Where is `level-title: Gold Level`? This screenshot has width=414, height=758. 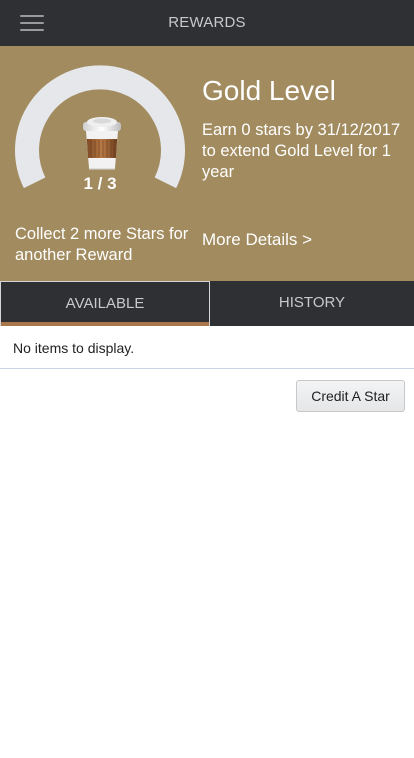 level-title: Gold Level is located at coordinates (269, 90).